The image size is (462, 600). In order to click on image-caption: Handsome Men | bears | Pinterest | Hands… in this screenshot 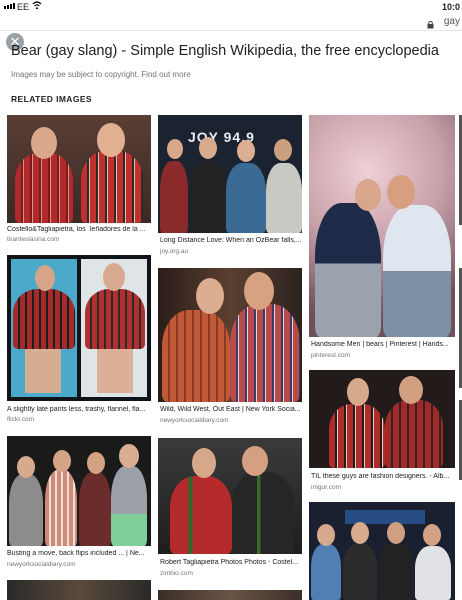, I will do `click(383, 344)`.